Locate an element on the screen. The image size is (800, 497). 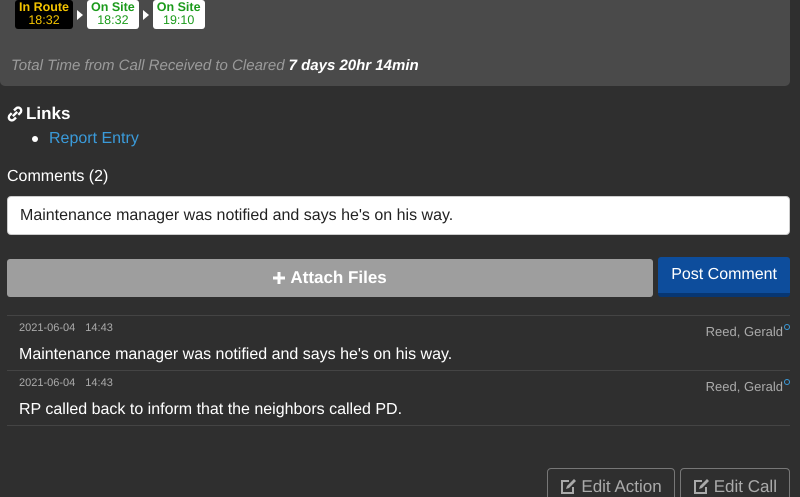
status-chip: On Site 18:32 is located at coordinates (113, 14).